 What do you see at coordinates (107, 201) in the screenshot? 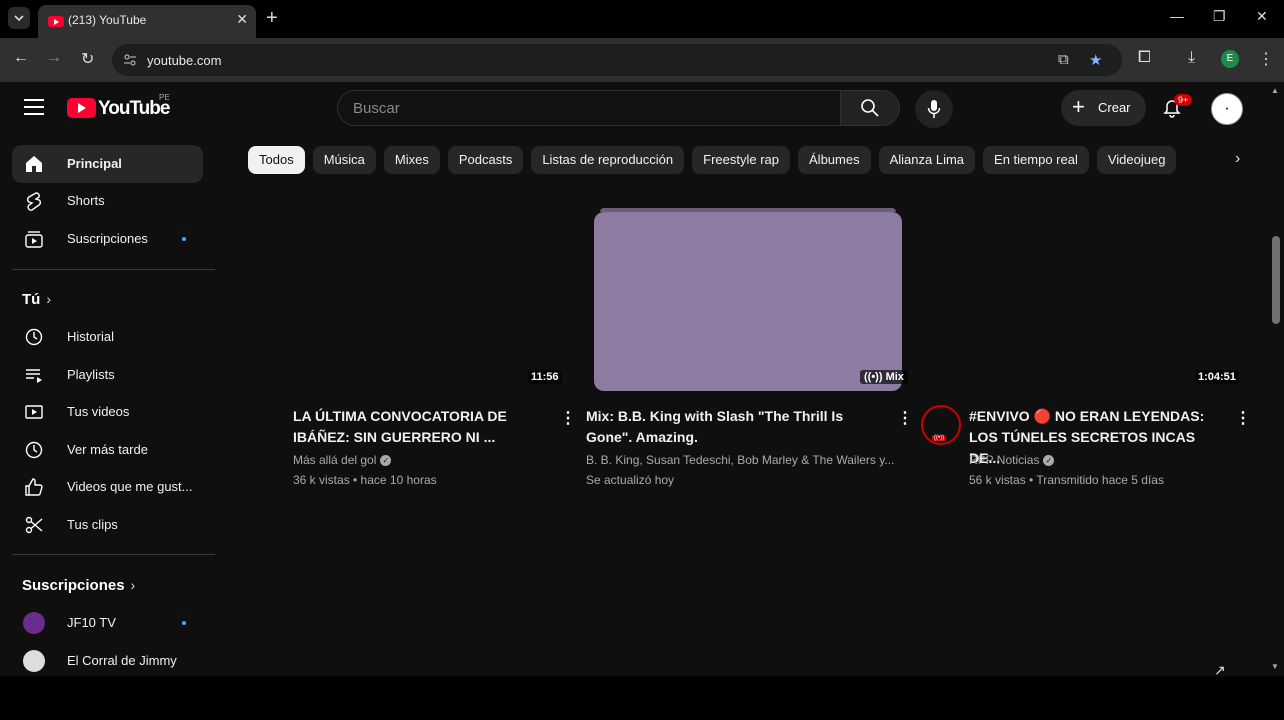
I see `sidebar-item-shorts: Shorts` at bounding box center [107, 201].